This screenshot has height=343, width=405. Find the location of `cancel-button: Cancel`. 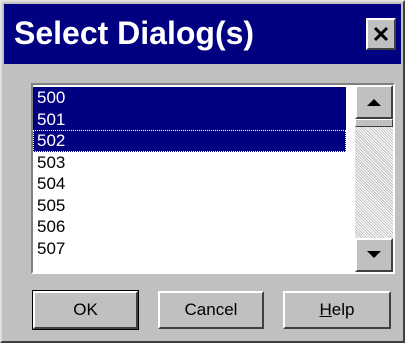

cancel-button: Cancel is located at coordinates (211, 310).